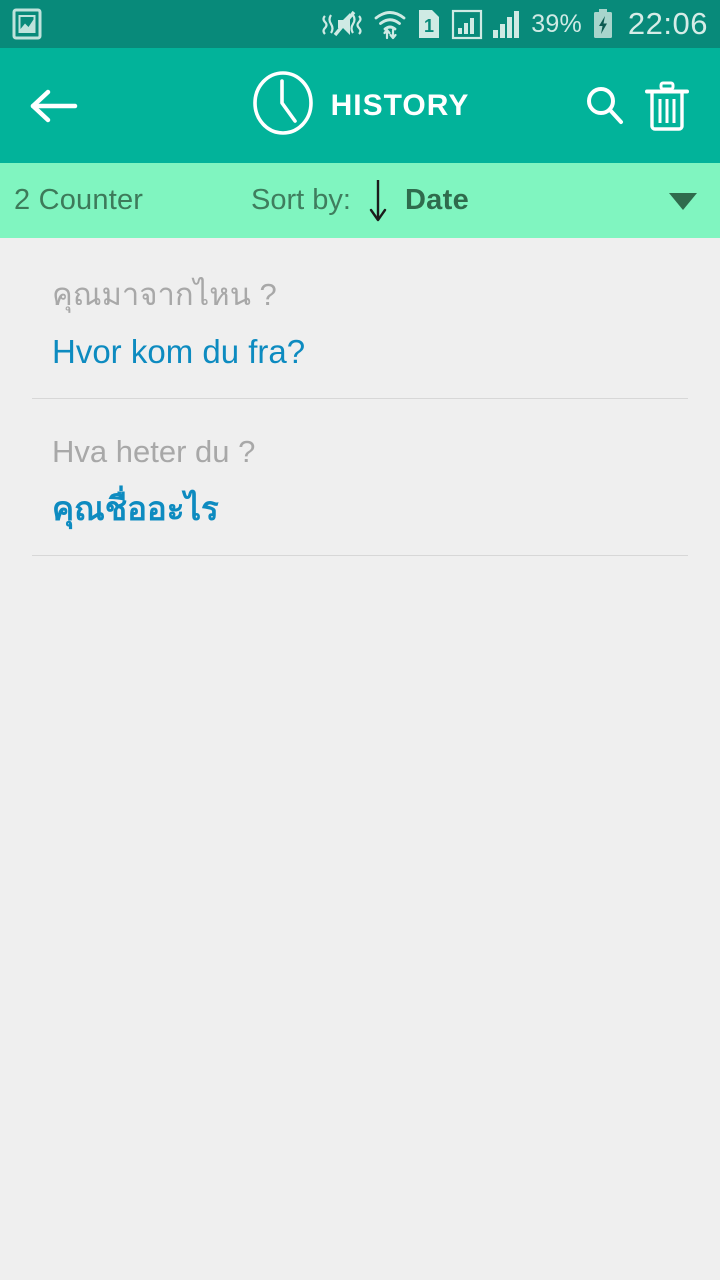 This screenshot has width=720, height=1280. I want to click on signal-bars-icon, so click(507, 24).